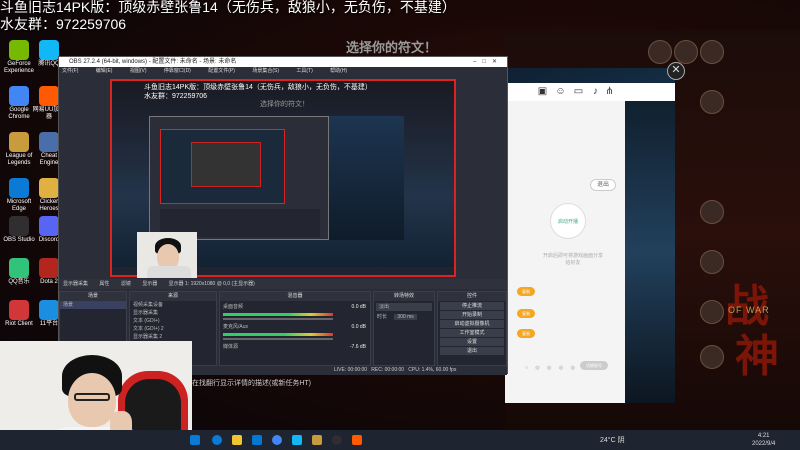  Describe the element at coordinates (650, 252) in the screenshot. I see `dialog-game-art` at that location.